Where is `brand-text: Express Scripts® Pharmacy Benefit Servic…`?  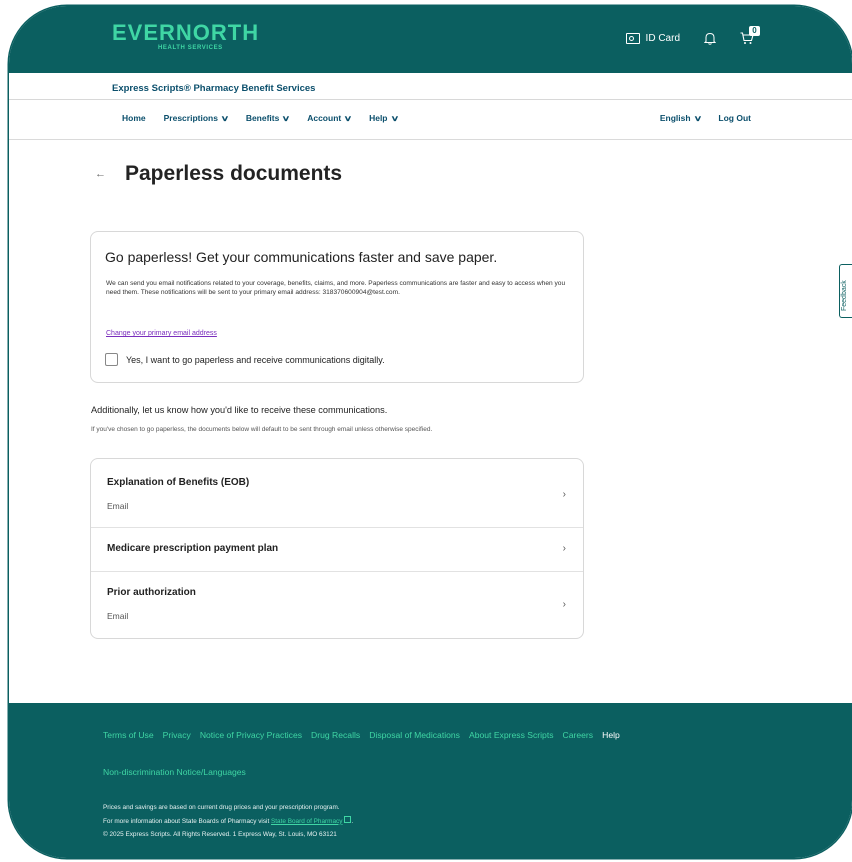
brand-text: Express Scripts® Pharmacy Benefit Servic… is located at coordinates (214, 88).